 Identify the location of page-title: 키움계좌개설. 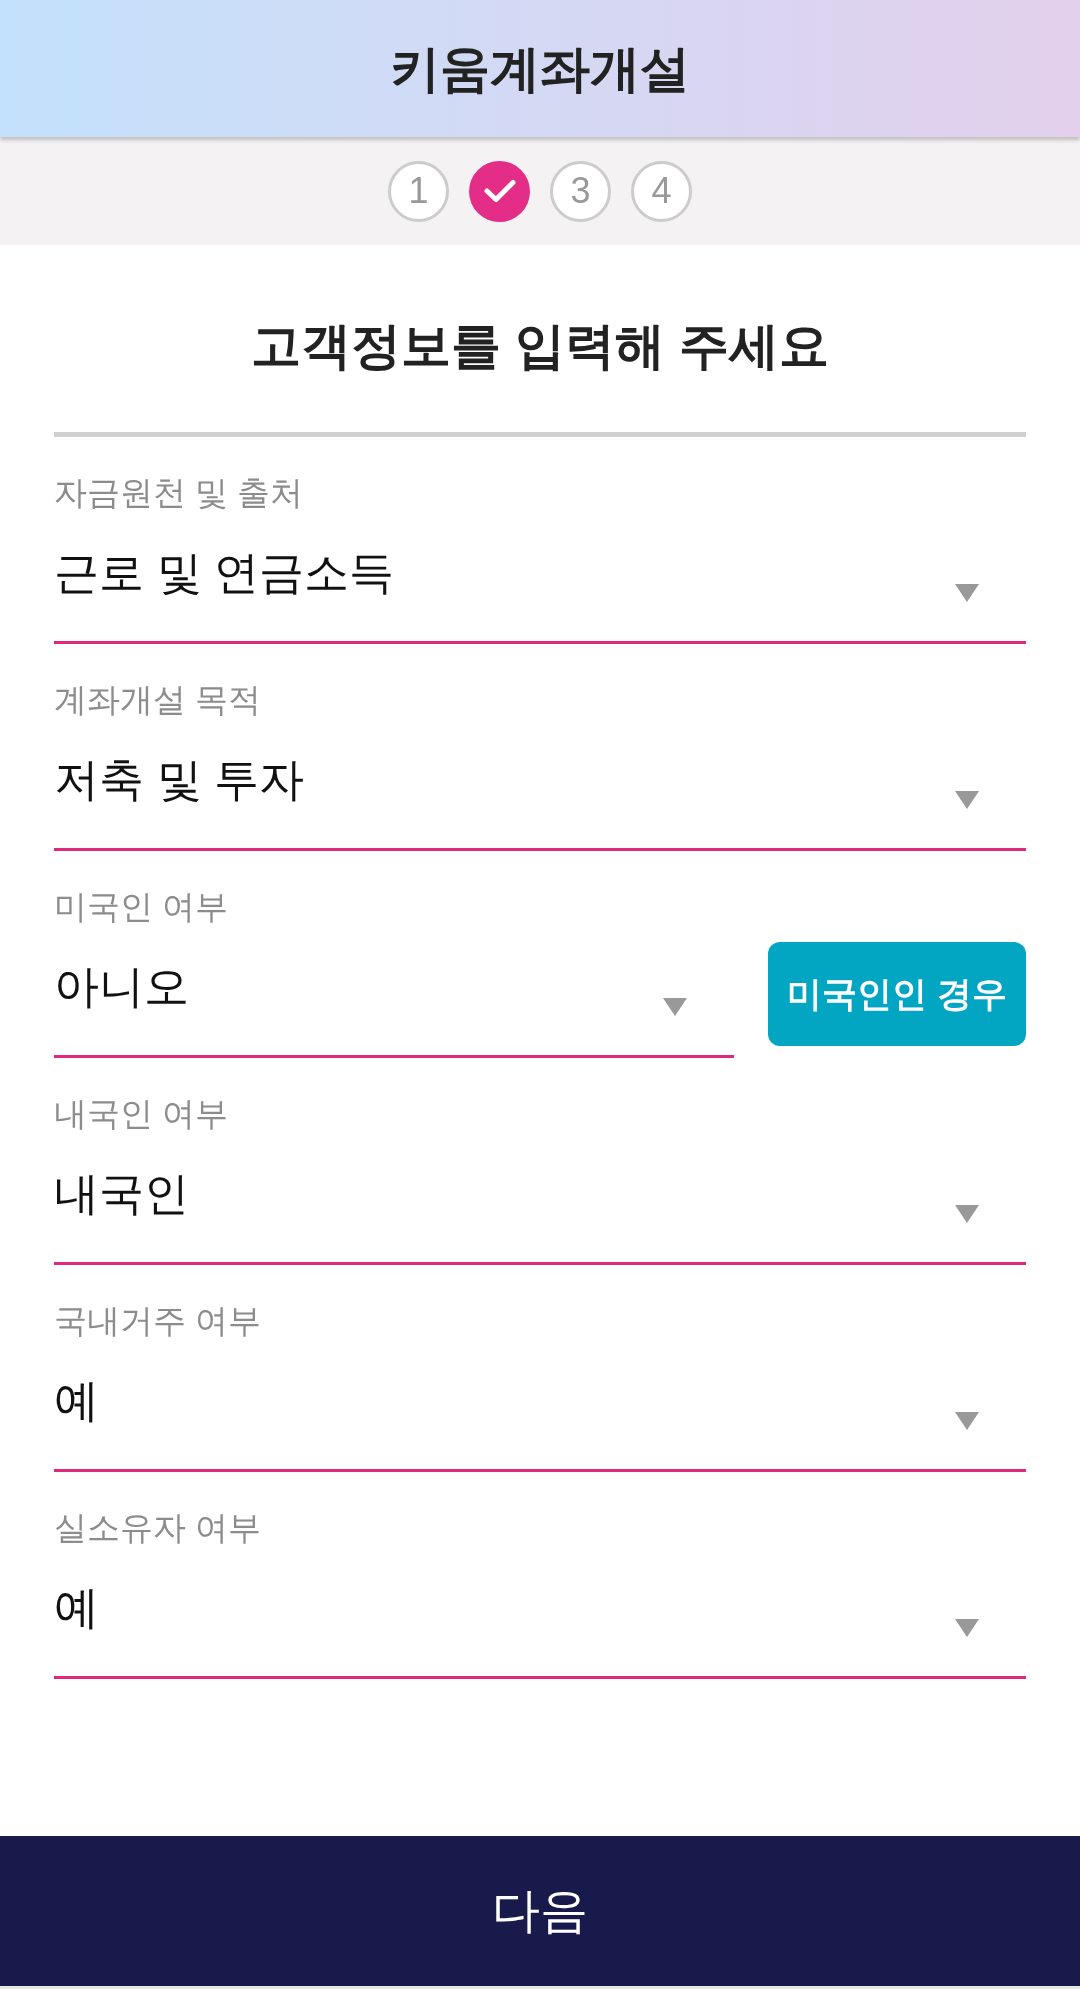
(540, 69).